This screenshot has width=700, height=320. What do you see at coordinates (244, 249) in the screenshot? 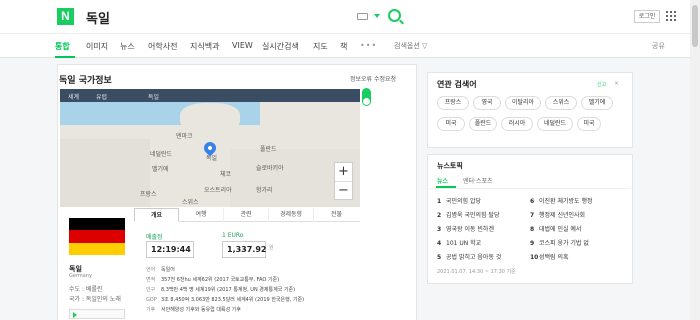
I see `exchange-rate-value: 1,337.92` at bounding box center [244, 249].